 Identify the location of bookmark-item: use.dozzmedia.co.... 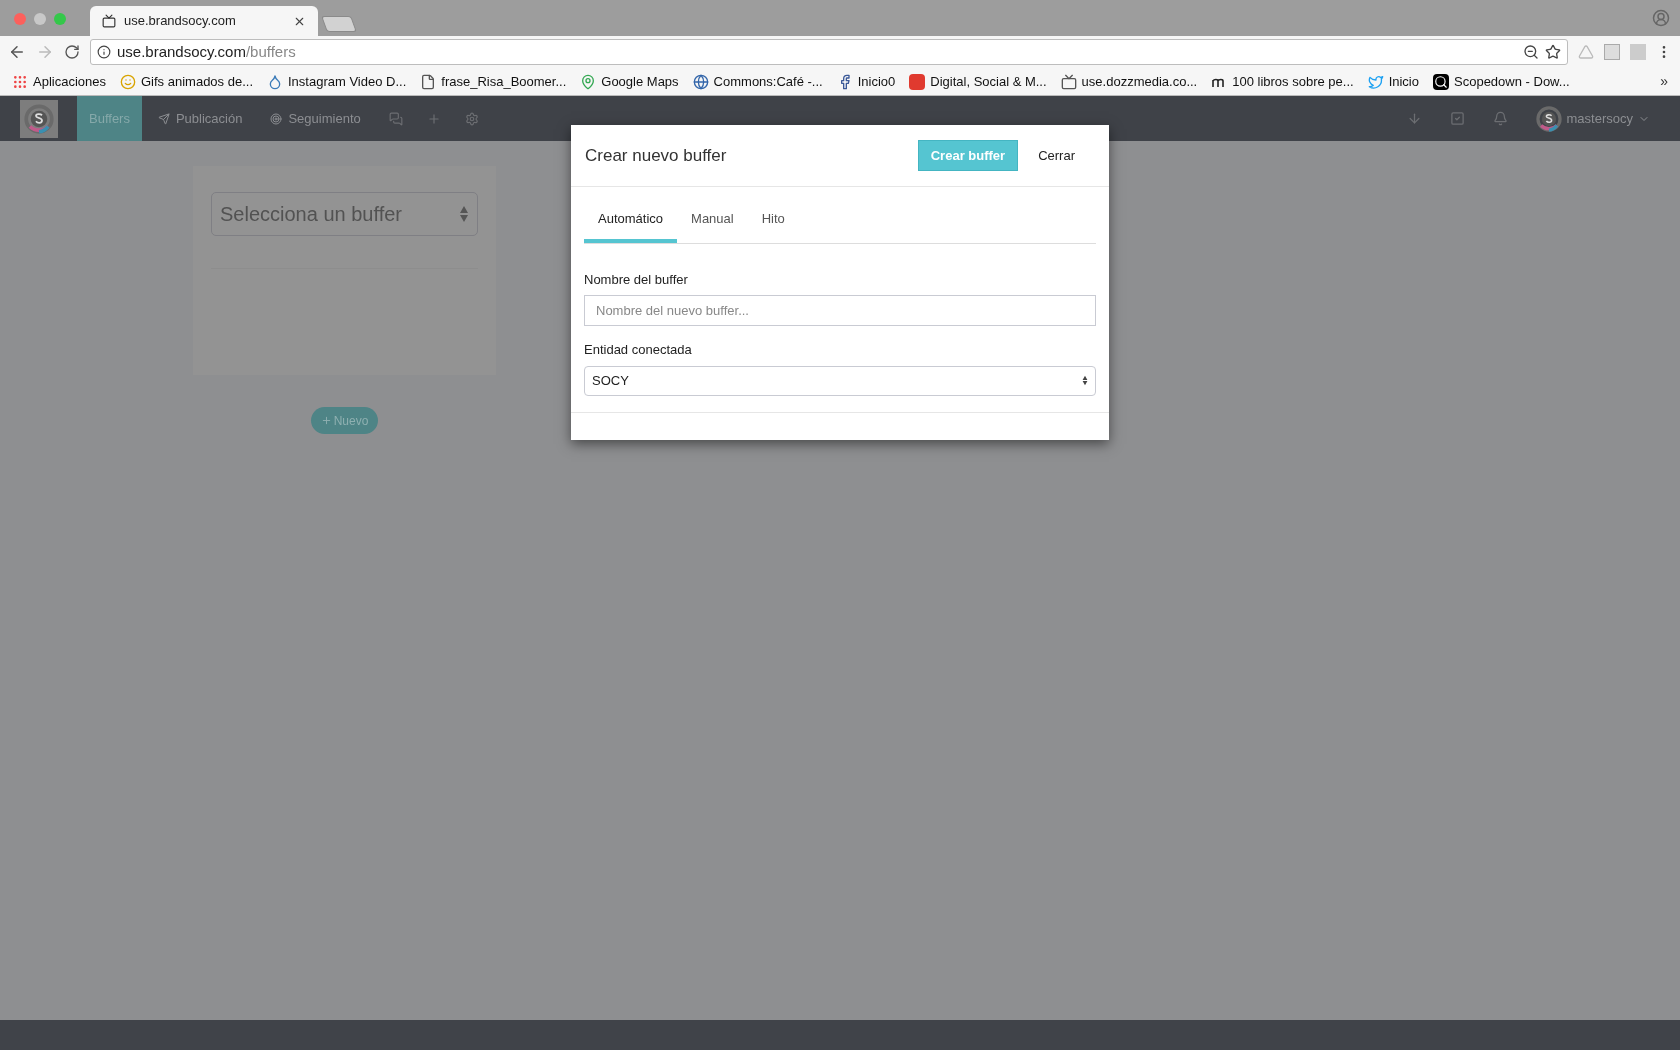
(1129, 81).